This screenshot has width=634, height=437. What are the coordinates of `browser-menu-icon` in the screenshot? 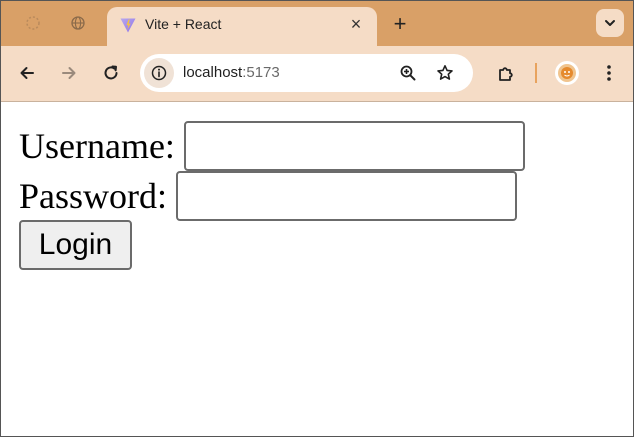 It's located at (609, 73).